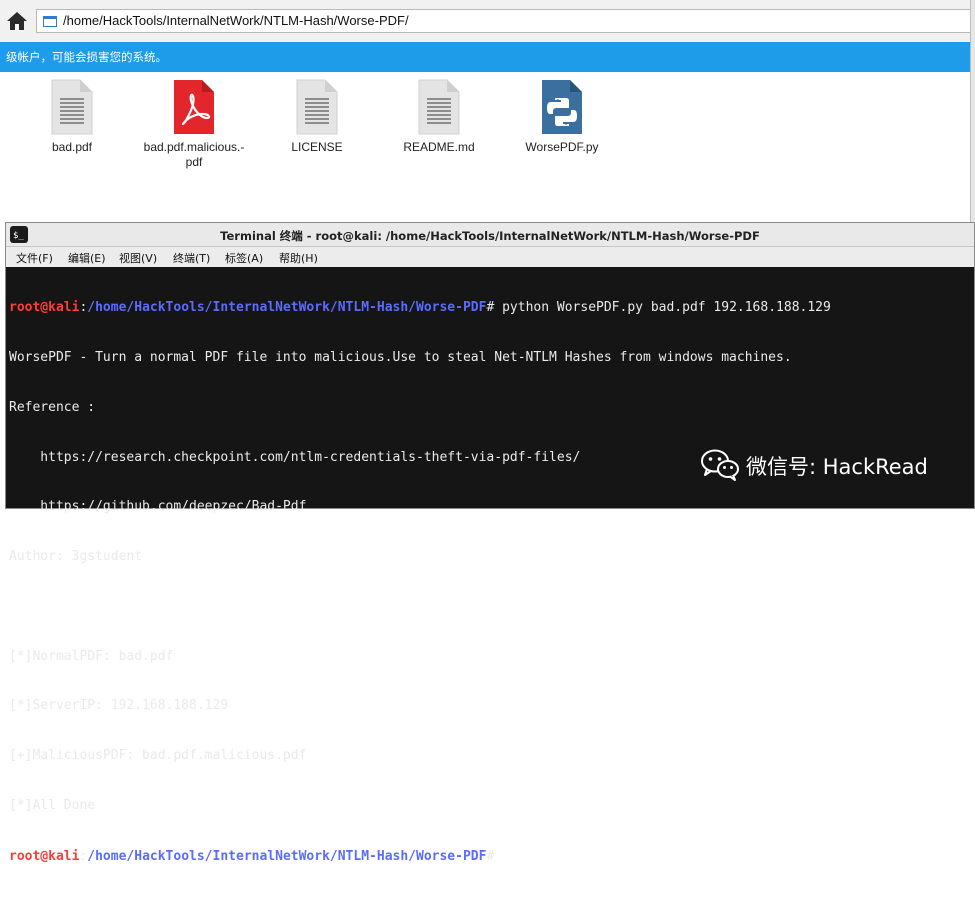 This screenshot has height=898, width=975. I want to click on warning-bar: 级帐户，可能会损害您的系统。, so click(487, 57).